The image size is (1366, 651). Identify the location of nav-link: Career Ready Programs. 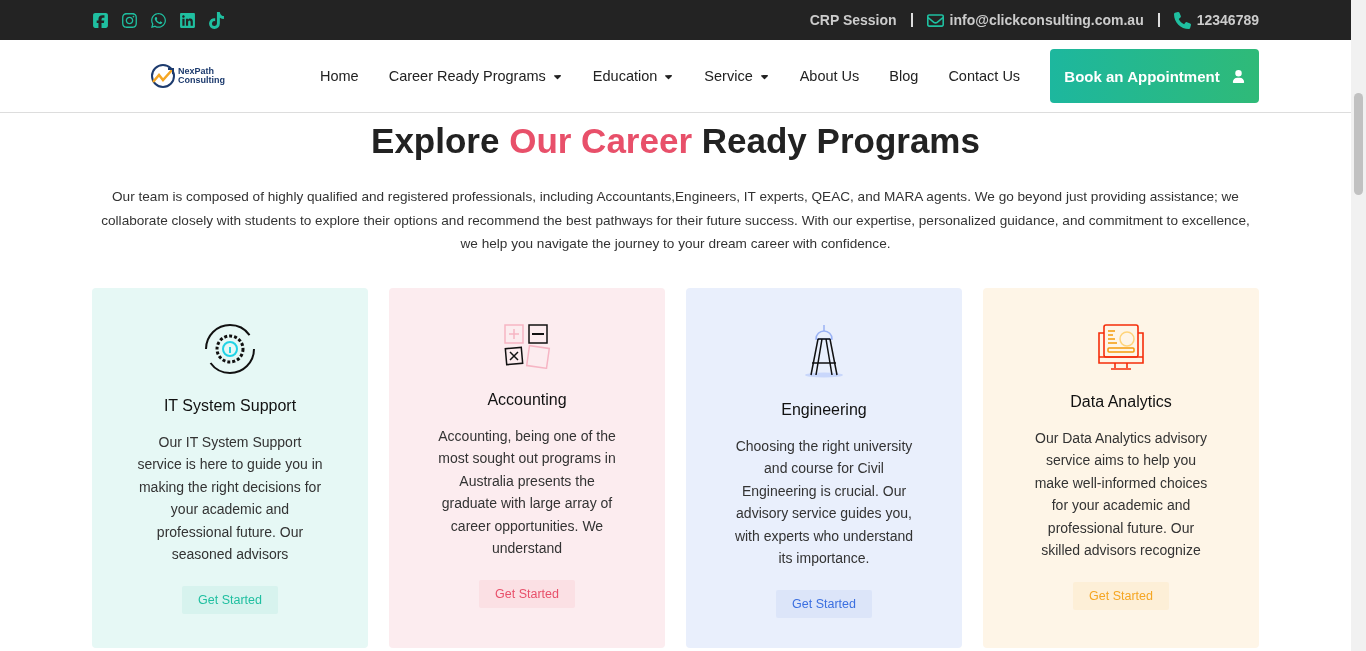
(475, 76).